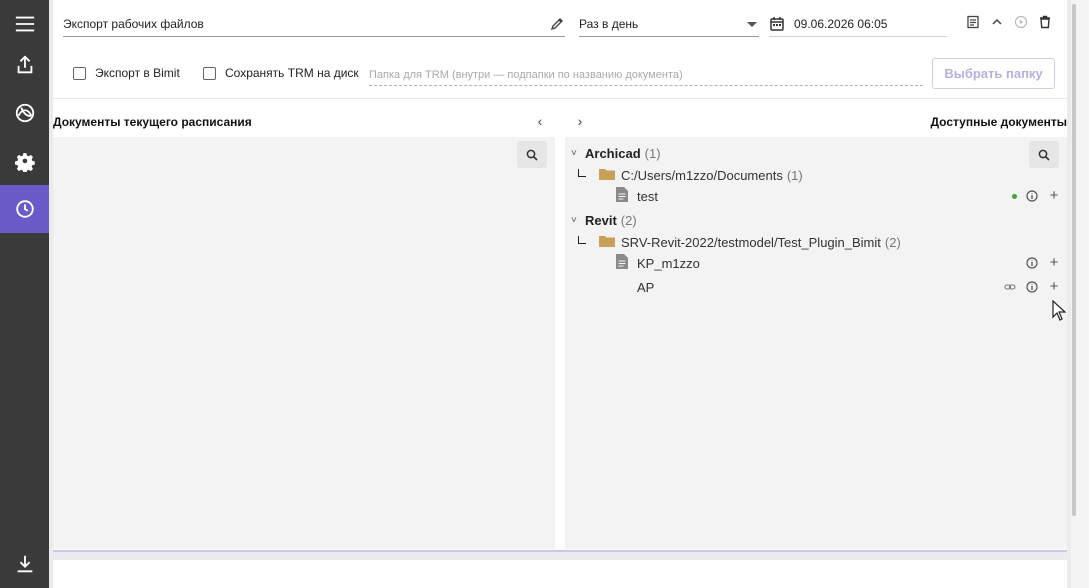  What do you see at coordinates (998, 122) in the screenshot?
I see `right-panel-title: Доступные документы` at bounding box center [998, 122].